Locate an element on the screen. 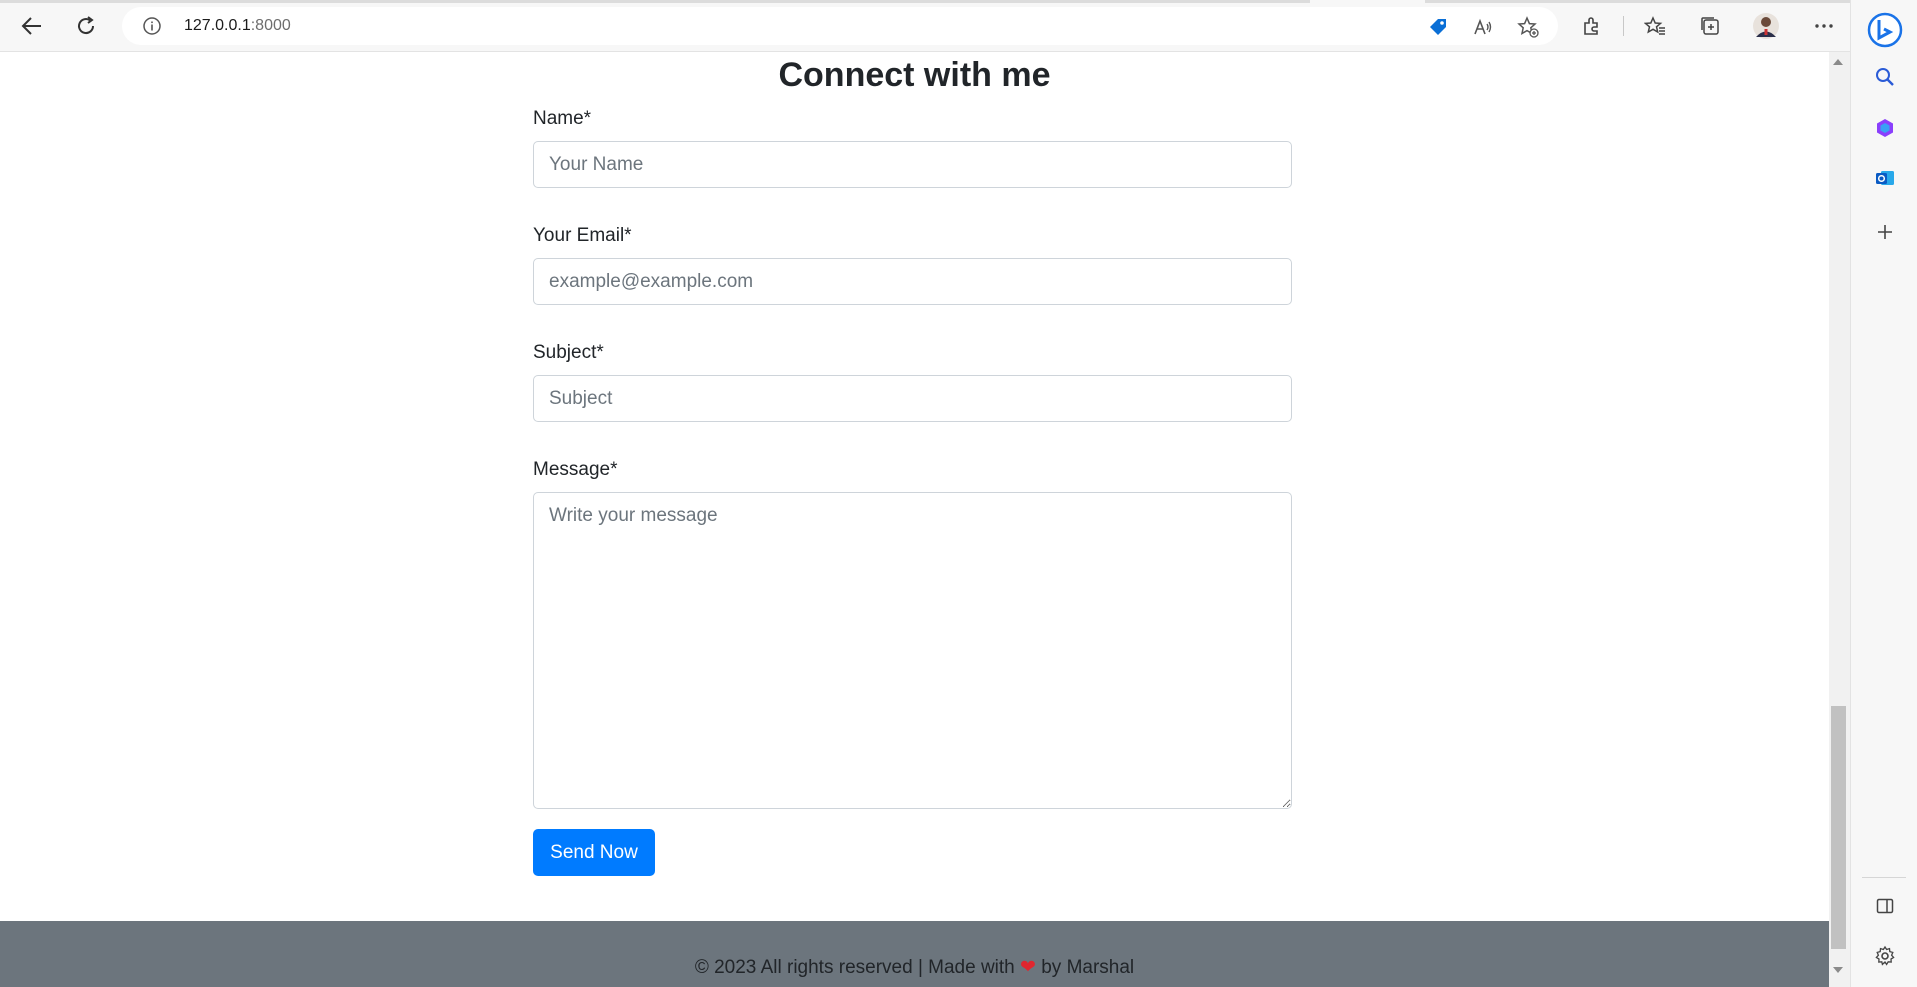 The height and width of the screenshot is (987, 1917). favorites-icon is located at coordinates (1655, 26).